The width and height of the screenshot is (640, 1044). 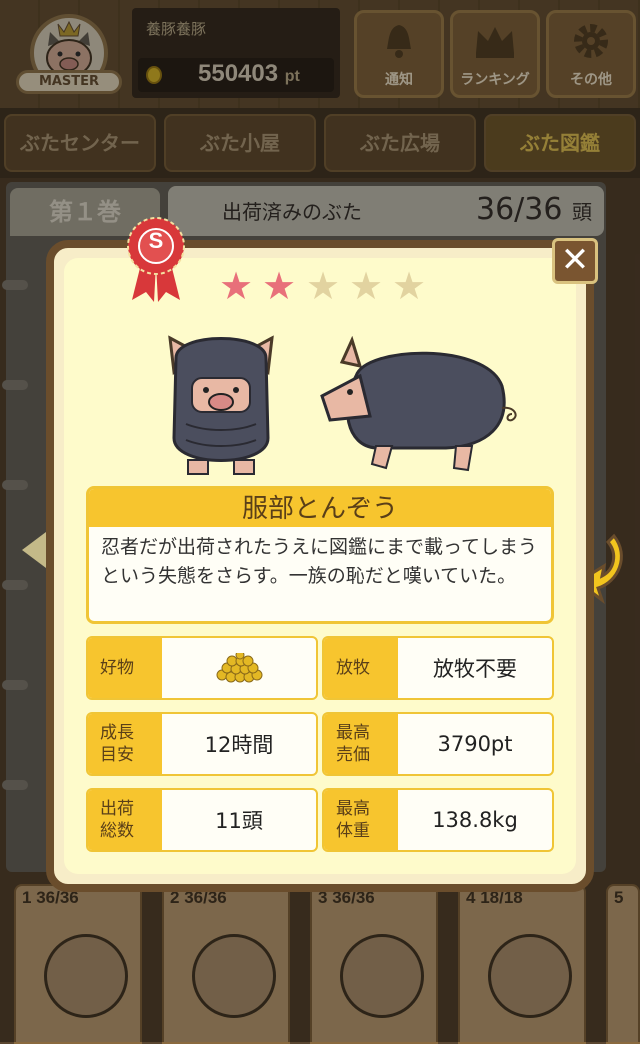 What do you see at coordinates (320, 508) in the screenshot?
I see `pig-name: 服部とんぞう` at bounding box center [320, 508].